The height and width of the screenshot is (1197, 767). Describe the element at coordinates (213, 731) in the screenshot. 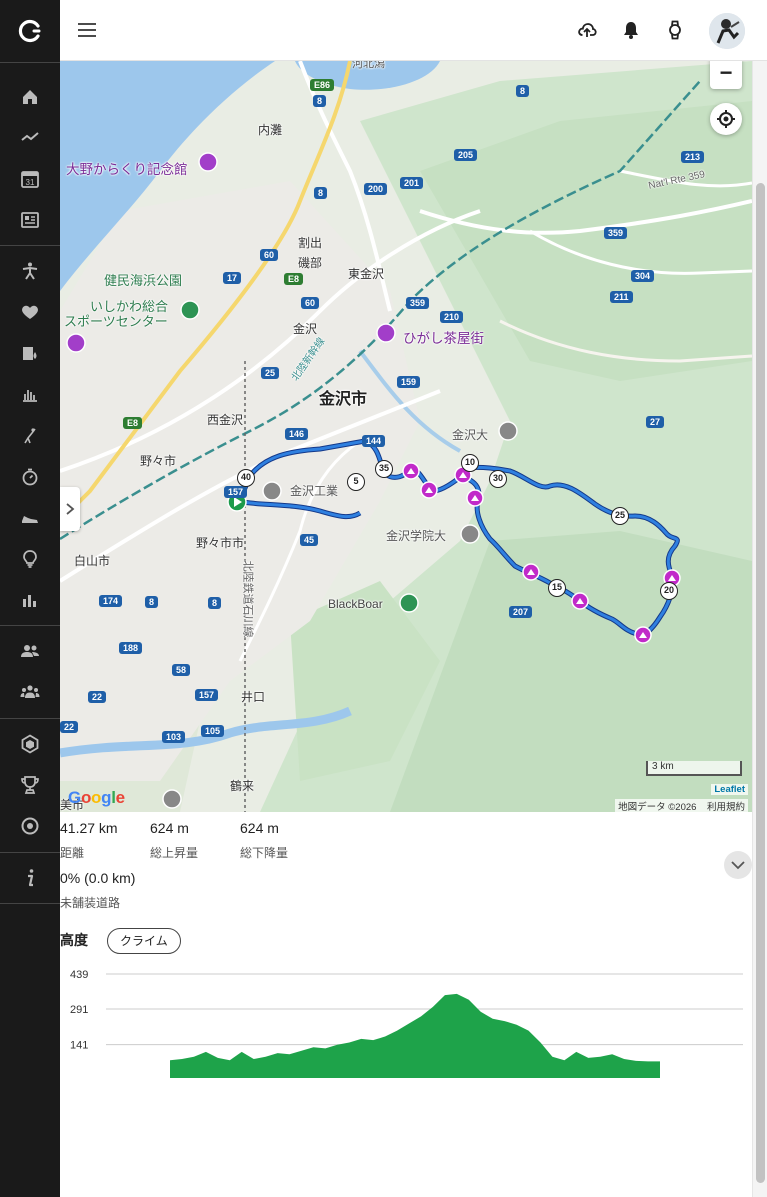

I see `road-number-shield: 105` at that location.